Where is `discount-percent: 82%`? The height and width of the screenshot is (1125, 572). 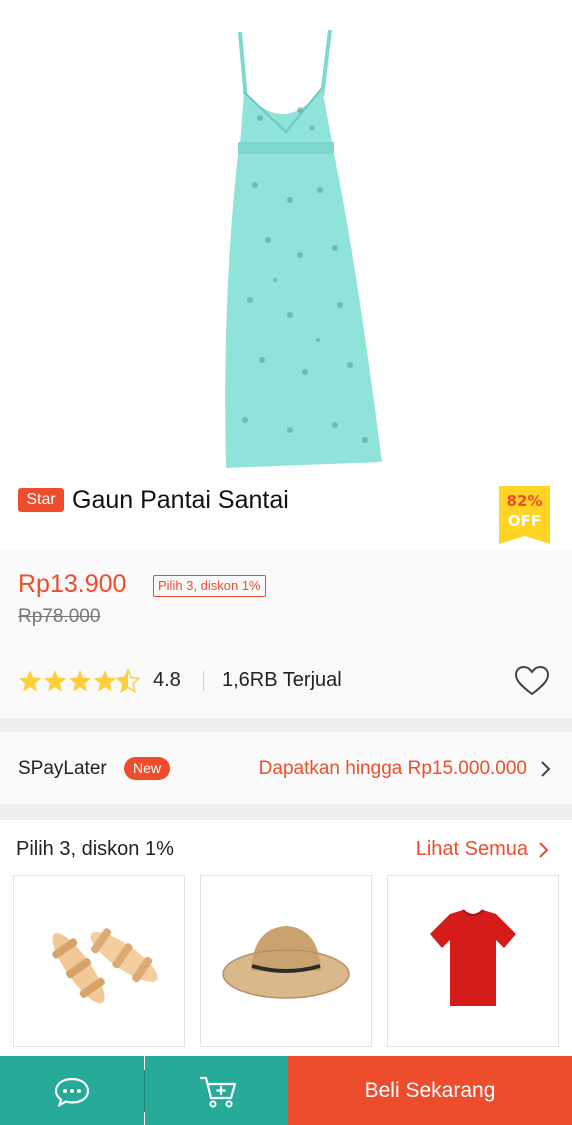 discount-percent: 82% is located at coordinates (524, 501).